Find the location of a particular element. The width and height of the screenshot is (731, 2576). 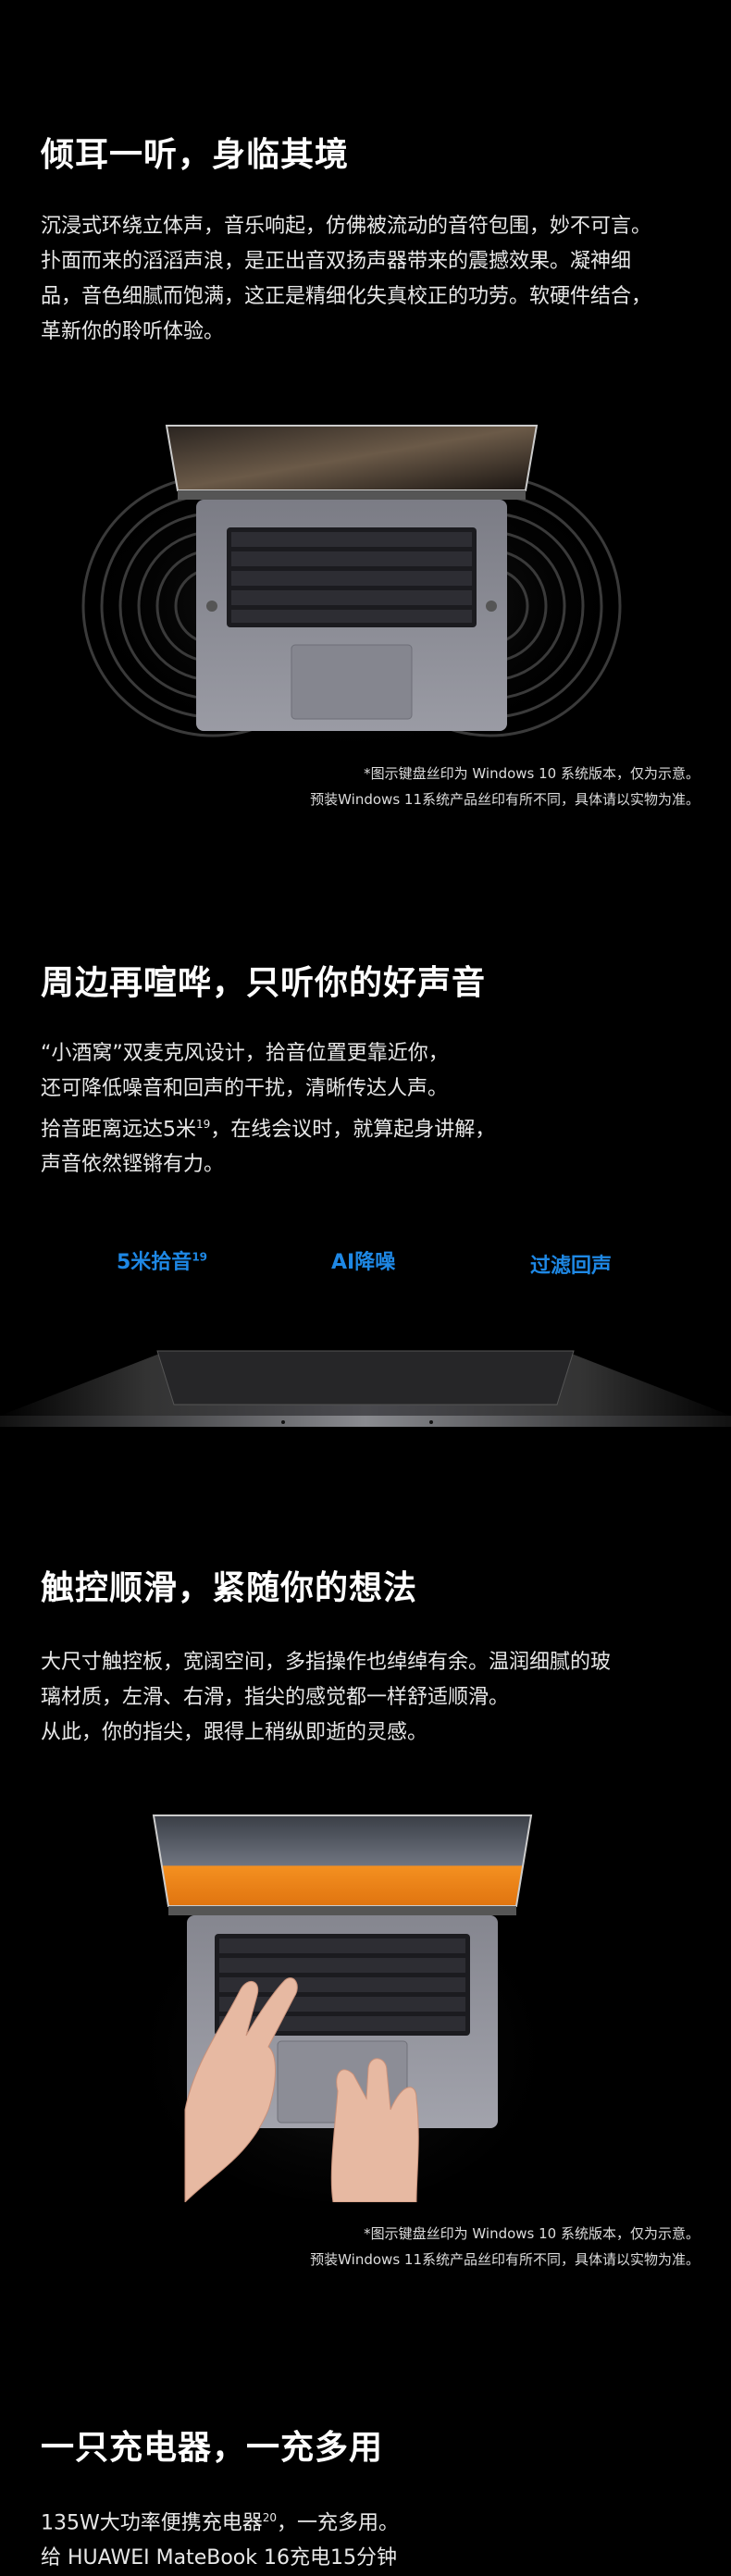

feature-ai-noise-reduction: AI降噪 is located at coordinates (364, 1262).